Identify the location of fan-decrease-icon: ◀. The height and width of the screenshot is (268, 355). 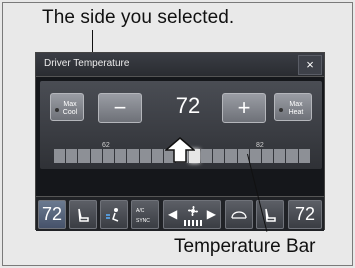
(172, 214).